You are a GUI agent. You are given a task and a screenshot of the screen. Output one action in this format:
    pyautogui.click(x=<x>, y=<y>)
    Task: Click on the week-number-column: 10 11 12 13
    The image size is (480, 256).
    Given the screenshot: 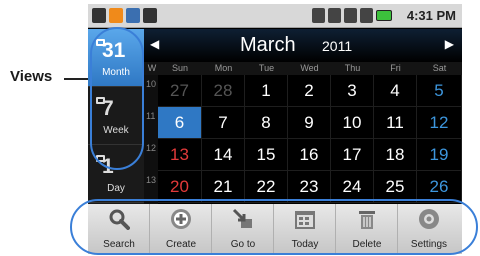 What is the action you would take?
    pyautogui.click(x=151, y=139)
    